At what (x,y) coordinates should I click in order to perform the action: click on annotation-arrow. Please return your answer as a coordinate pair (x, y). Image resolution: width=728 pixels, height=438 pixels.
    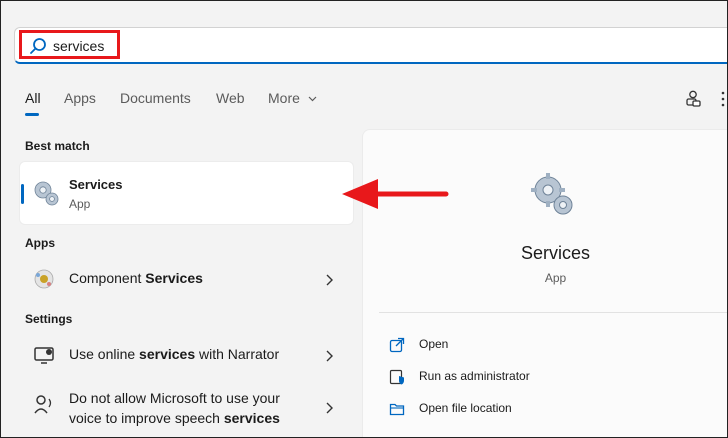
    Looking at the image, I should click on (395, 194).